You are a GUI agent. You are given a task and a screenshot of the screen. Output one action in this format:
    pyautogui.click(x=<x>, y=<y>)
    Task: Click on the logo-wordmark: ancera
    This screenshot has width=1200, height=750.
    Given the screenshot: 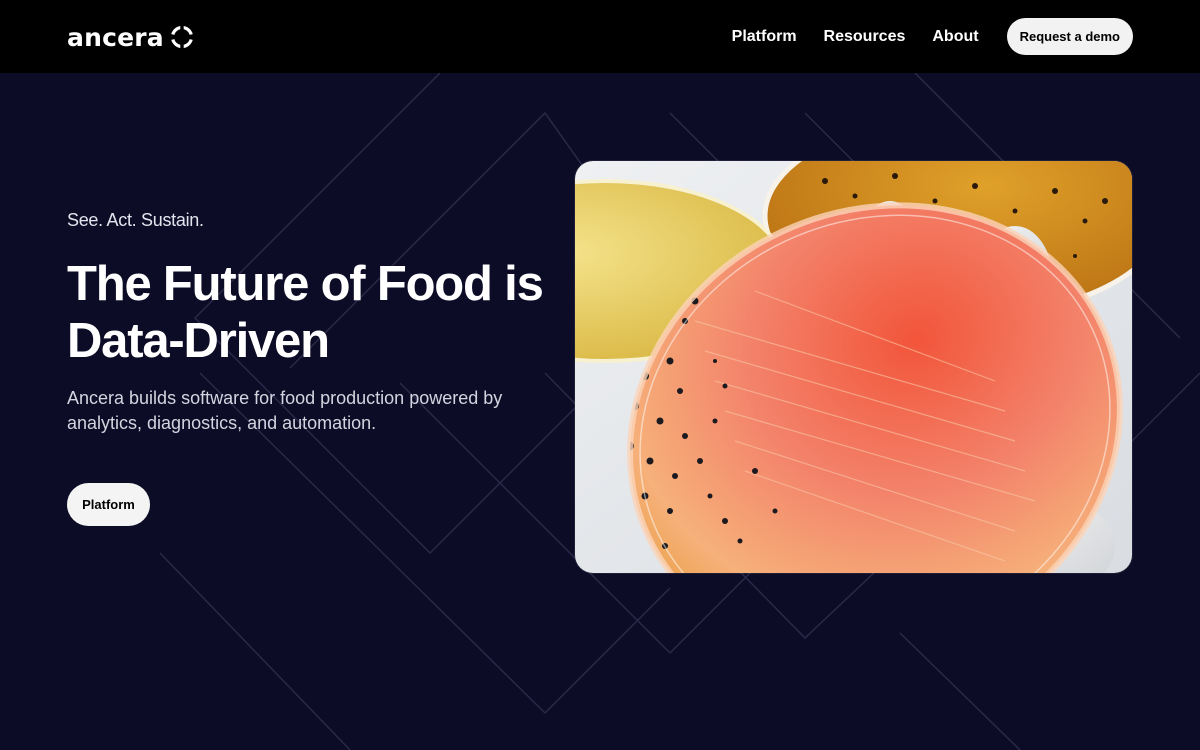 What is the action you would take?
    pyautogui.click(x=115, y=37)
    